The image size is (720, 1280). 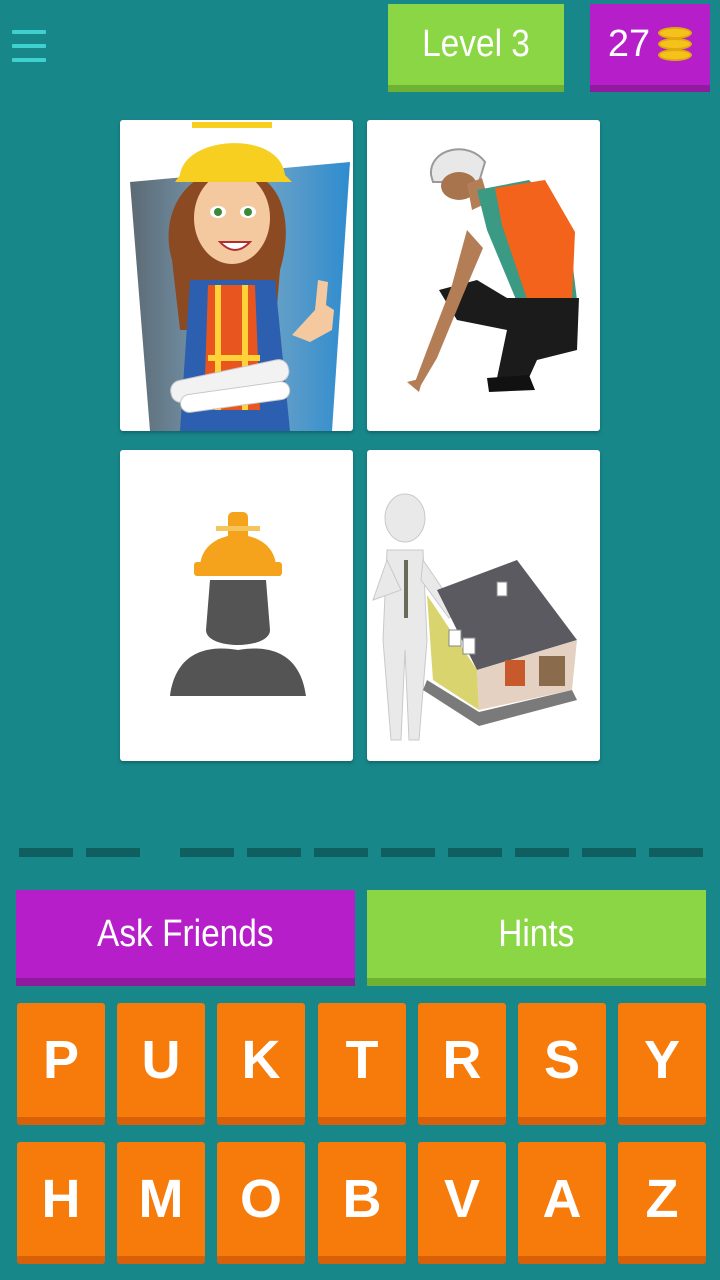 I want to click on coin-count: 27, so click(x=629, y=44).